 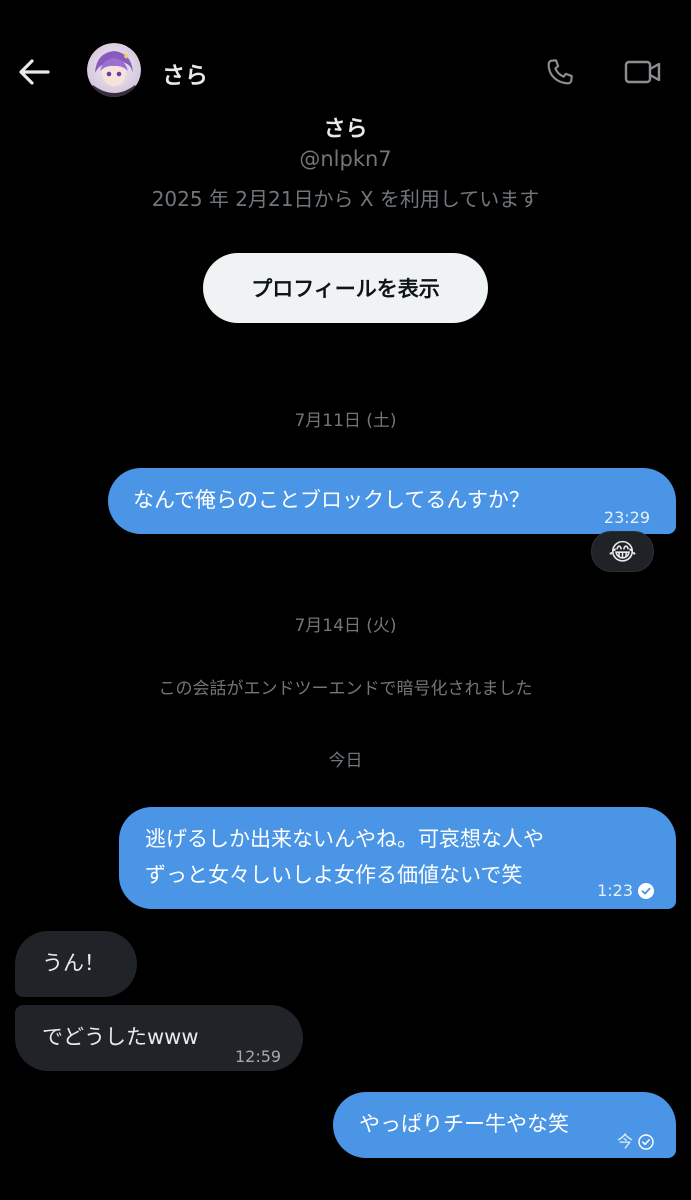 What do you see at coordinates (615, 890) in the screenshot?
I see `message-time: 1:23` at bounding box center [615, 890].